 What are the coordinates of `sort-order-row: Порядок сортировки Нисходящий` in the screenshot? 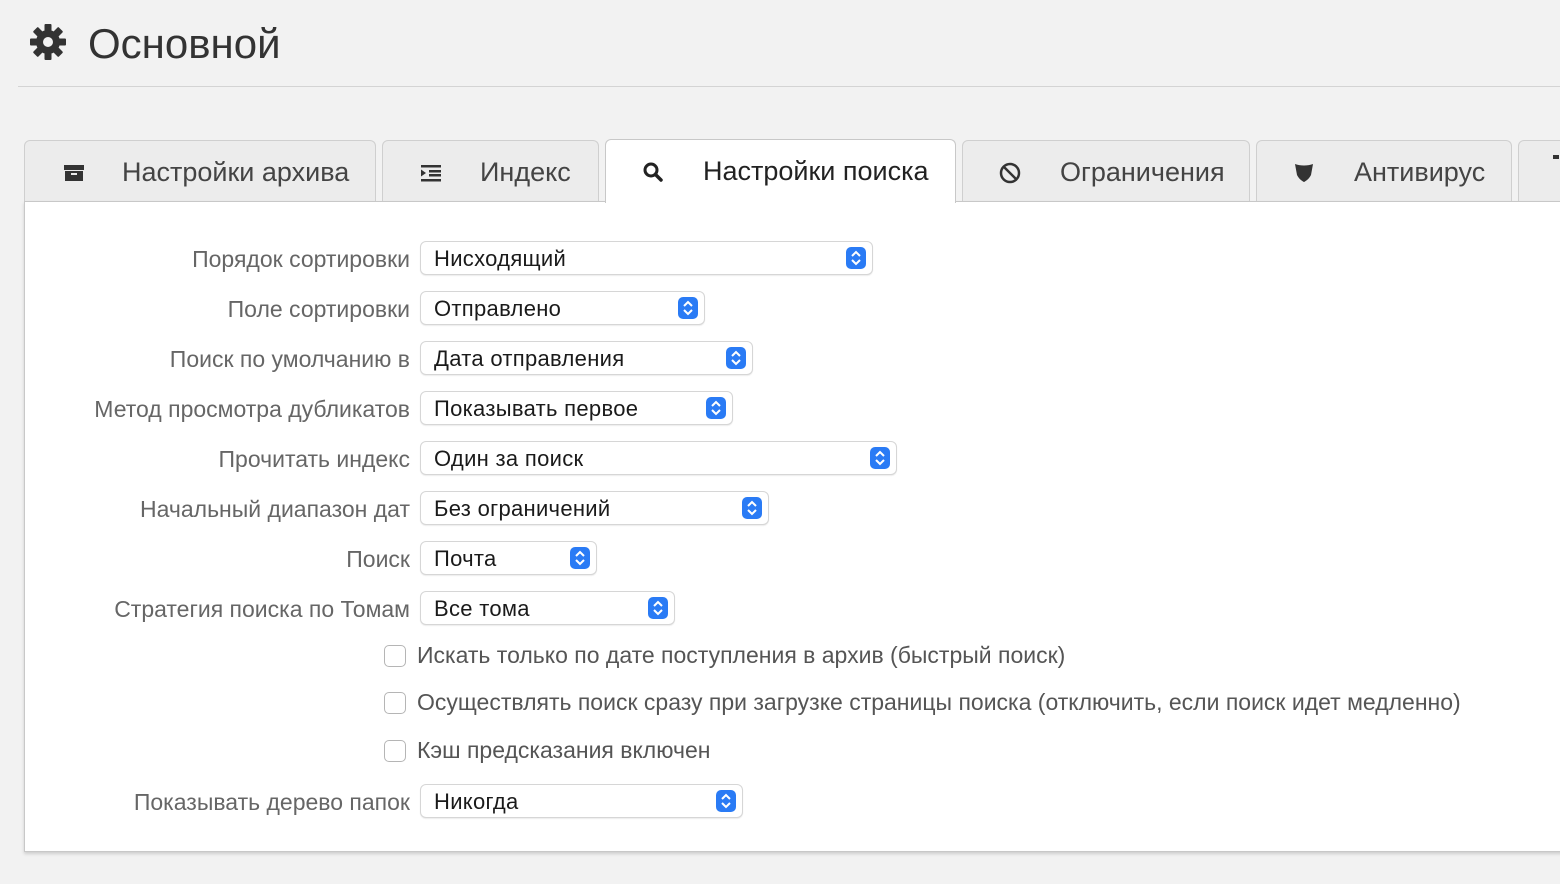 It's located at (792, 259).